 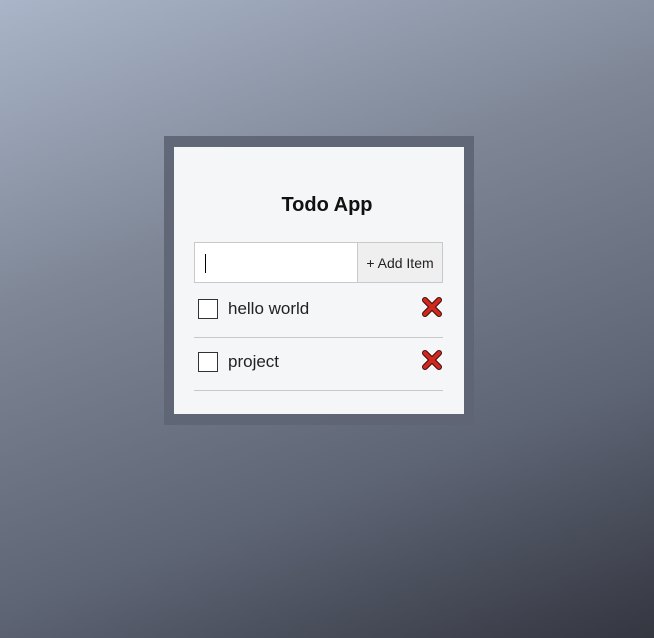 I want to click on new-item-row: + Add Item, so click(x=318, y=262).